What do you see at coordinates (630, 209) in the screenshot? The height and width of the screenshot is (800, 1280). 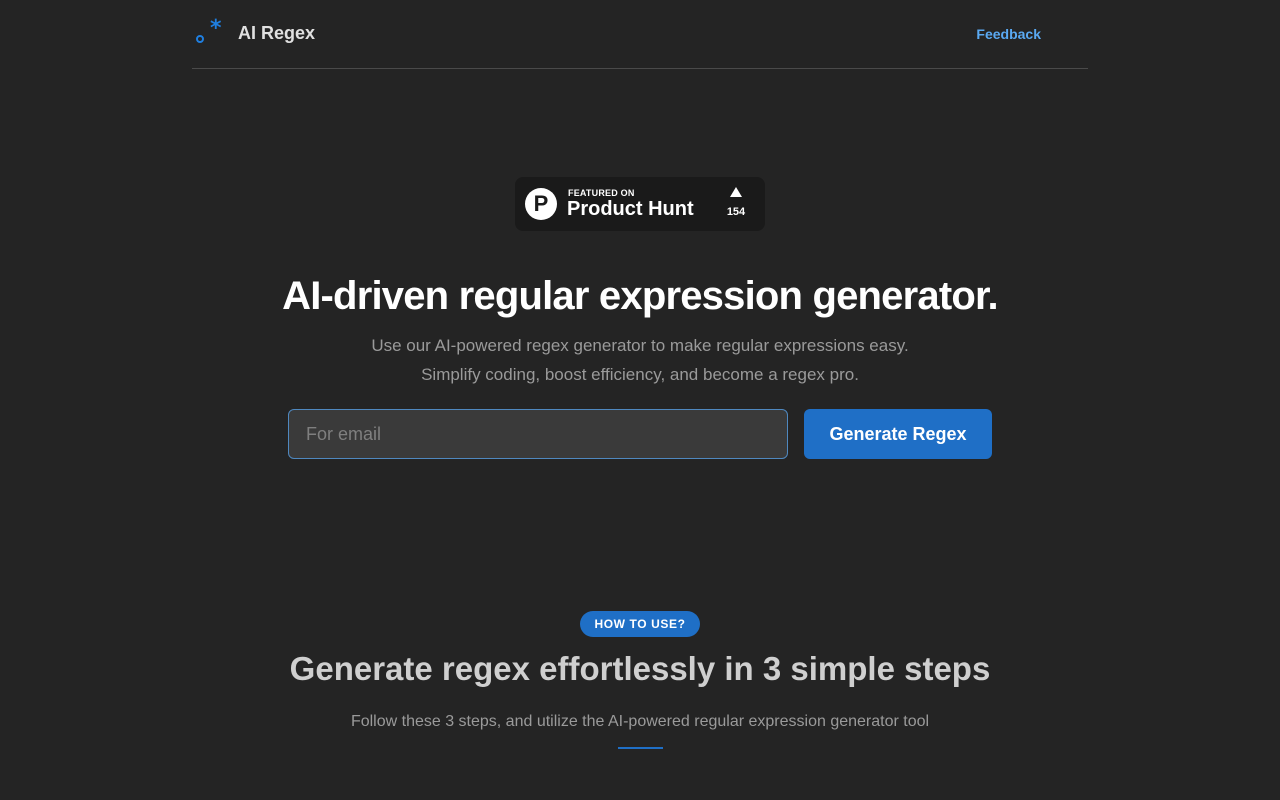 I see `product-hunt-name: Product Hunt` at bounding box center [630, 209].